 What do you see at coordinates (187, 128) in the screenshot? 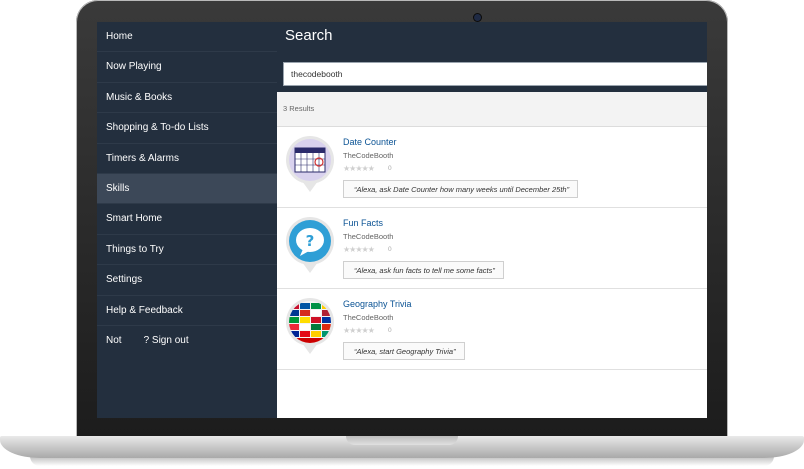
I see `sidebar-item-shopping-lists: Shopping & To-do Lists` at bounding box center [187, 128].